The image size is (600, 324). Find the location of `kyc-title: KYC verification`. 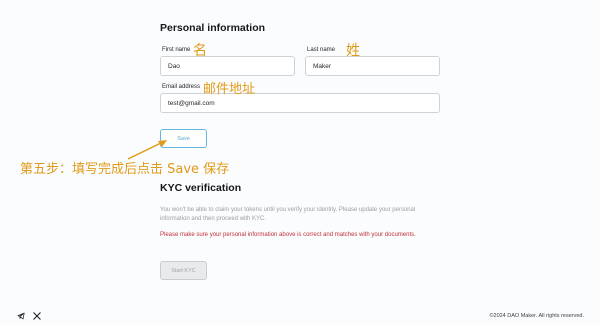

kyc-title: KYC verification is located at coordinates (201, 188).